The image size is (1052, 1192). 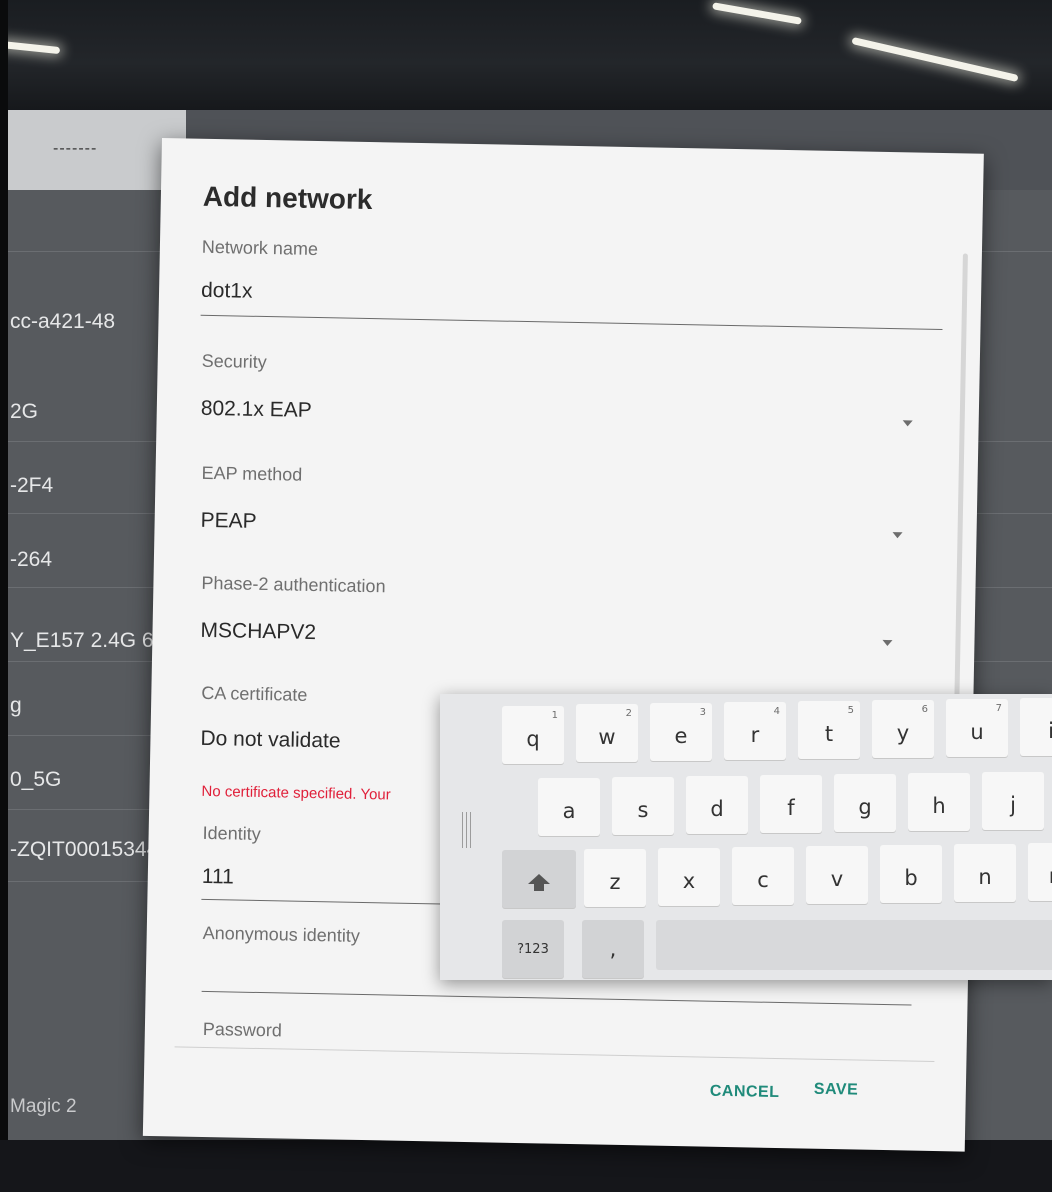 What do you see at coordinates (1050, 731) in the screenshot?
I see `key-label: i` at bounding box center [1050, 731].